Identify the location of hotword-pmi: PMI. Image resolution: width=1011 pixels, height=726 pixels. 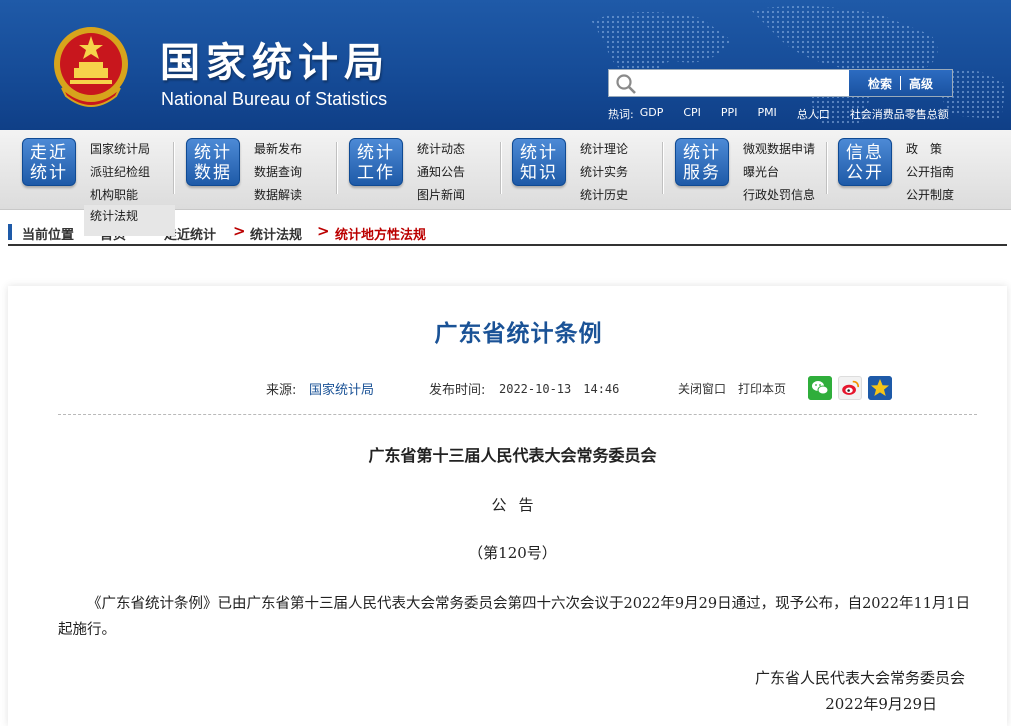
(766, 114).